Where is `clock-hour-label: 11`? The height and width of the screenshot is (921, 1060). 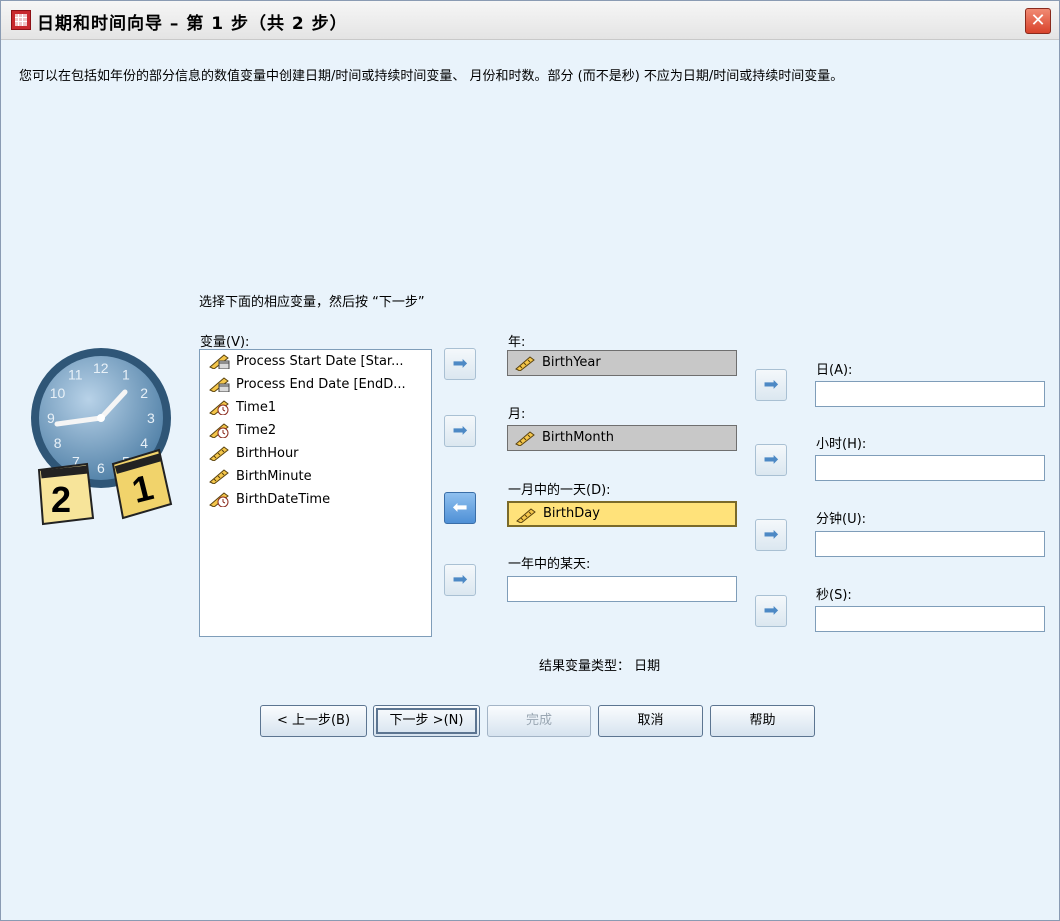
clock-hour-label: 11 is located at coordinates (75, 375).